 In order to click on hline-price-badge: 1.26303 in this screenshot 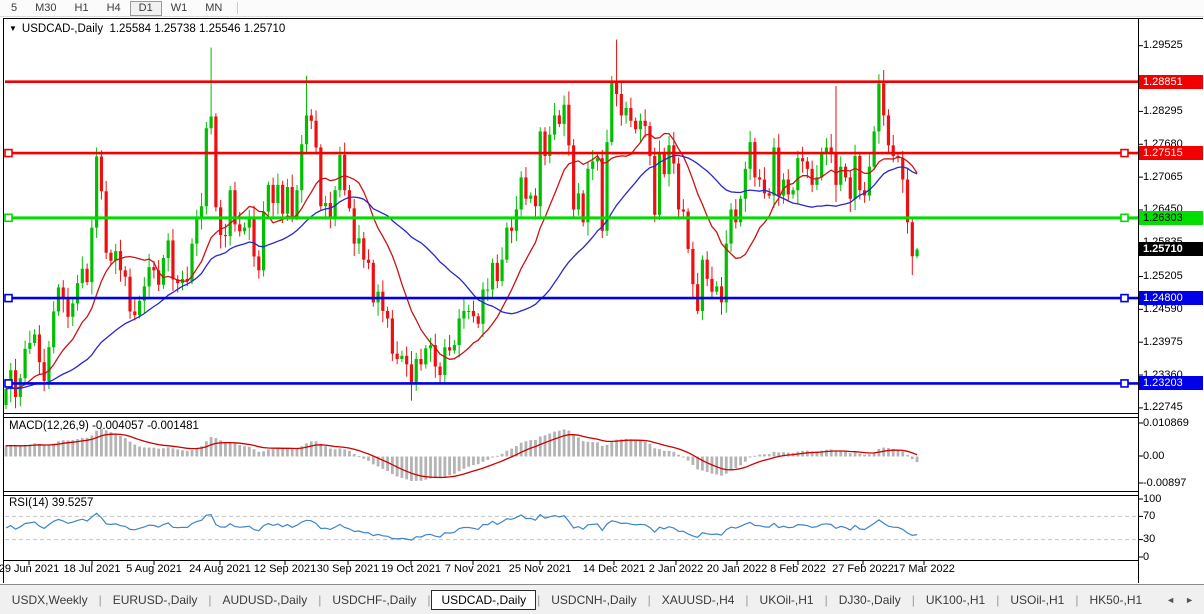, I will do `click(1171, 217)`.